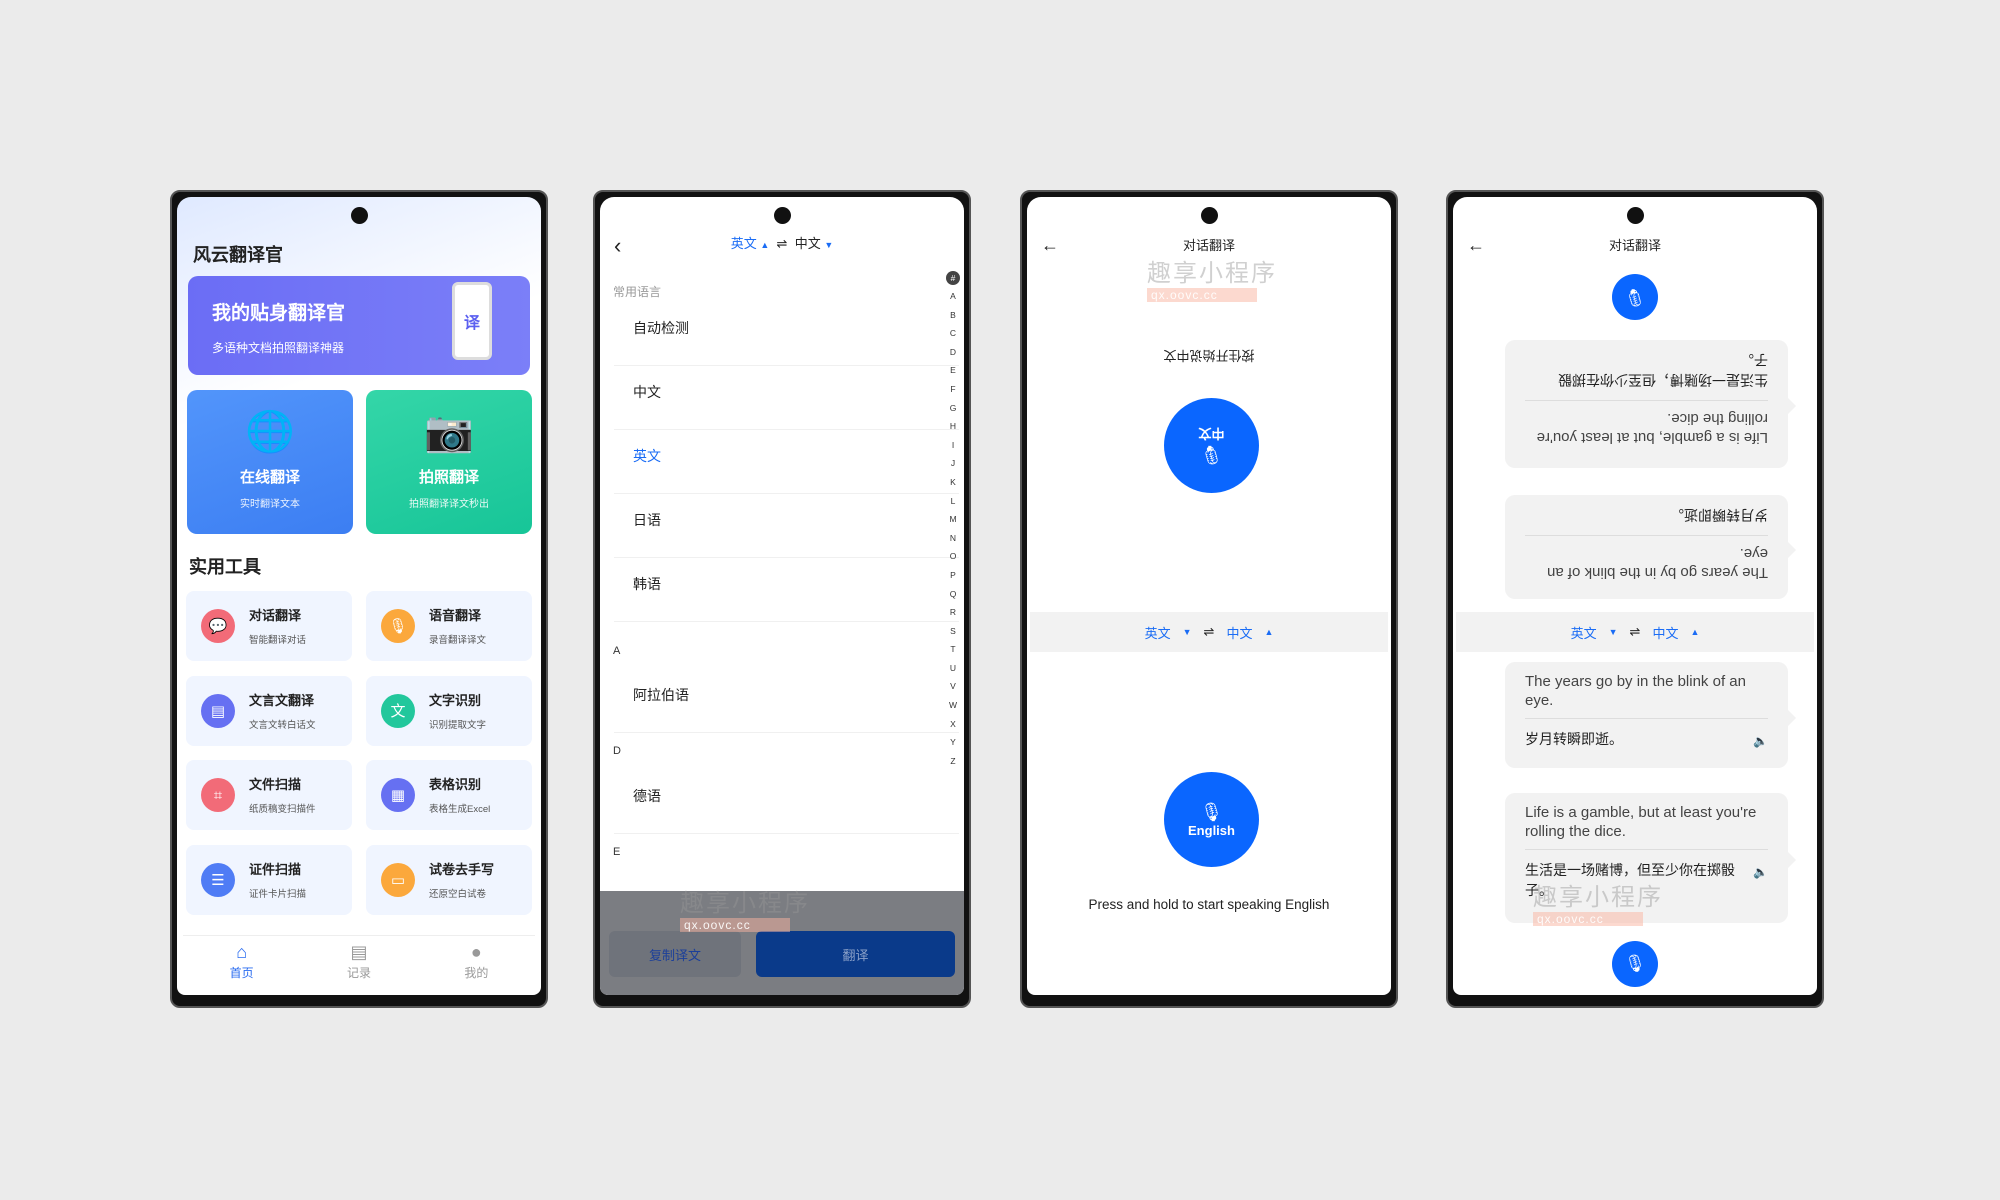  Describe the element at coordinates (270, 432) in the screenshot. I see `globe-translate-icon: 🌐` at that location.